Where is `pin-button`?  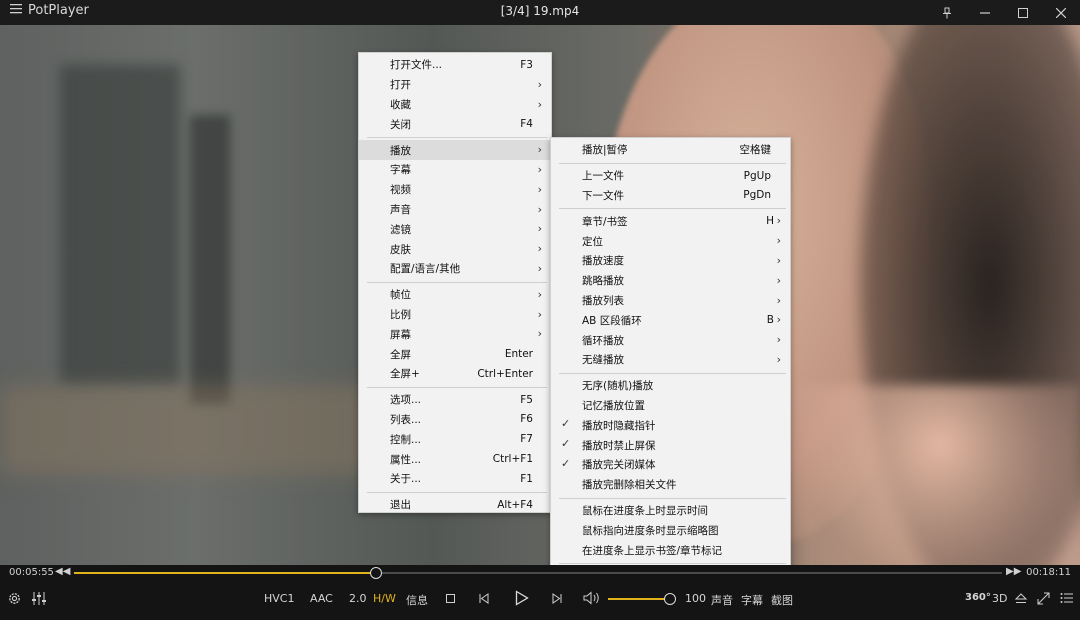
pin-button is located at coordinates (947, 12).